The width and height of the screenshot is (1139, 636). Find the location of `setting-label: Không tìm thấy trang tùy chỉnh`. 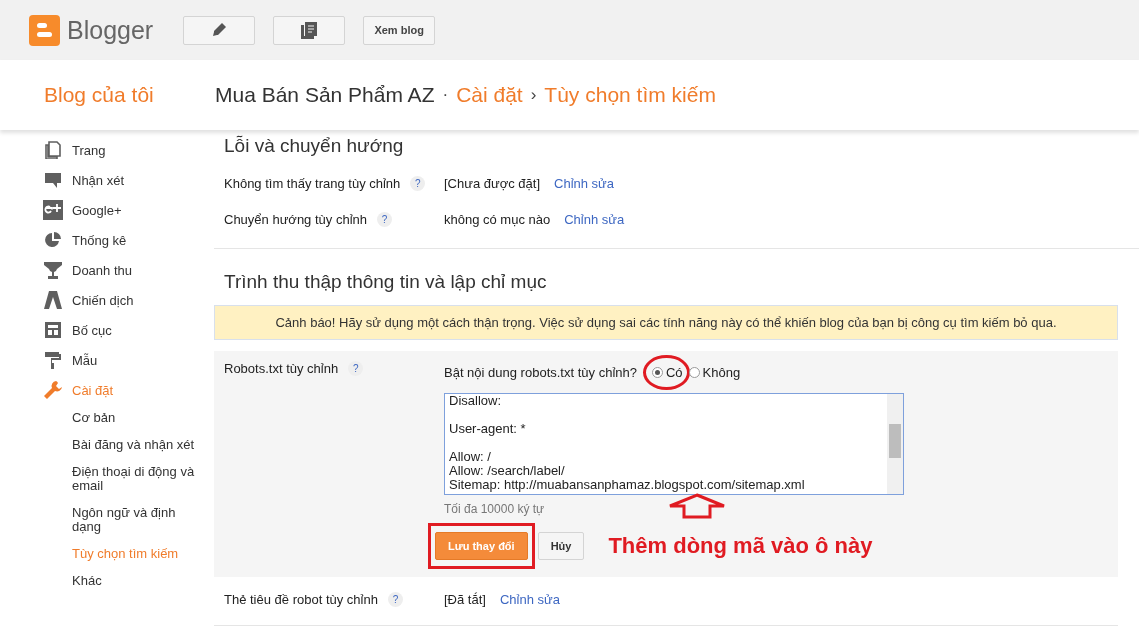

setting-label: Không tìm thấy trang tùy chỉnh is located at coordinates (312, 183).